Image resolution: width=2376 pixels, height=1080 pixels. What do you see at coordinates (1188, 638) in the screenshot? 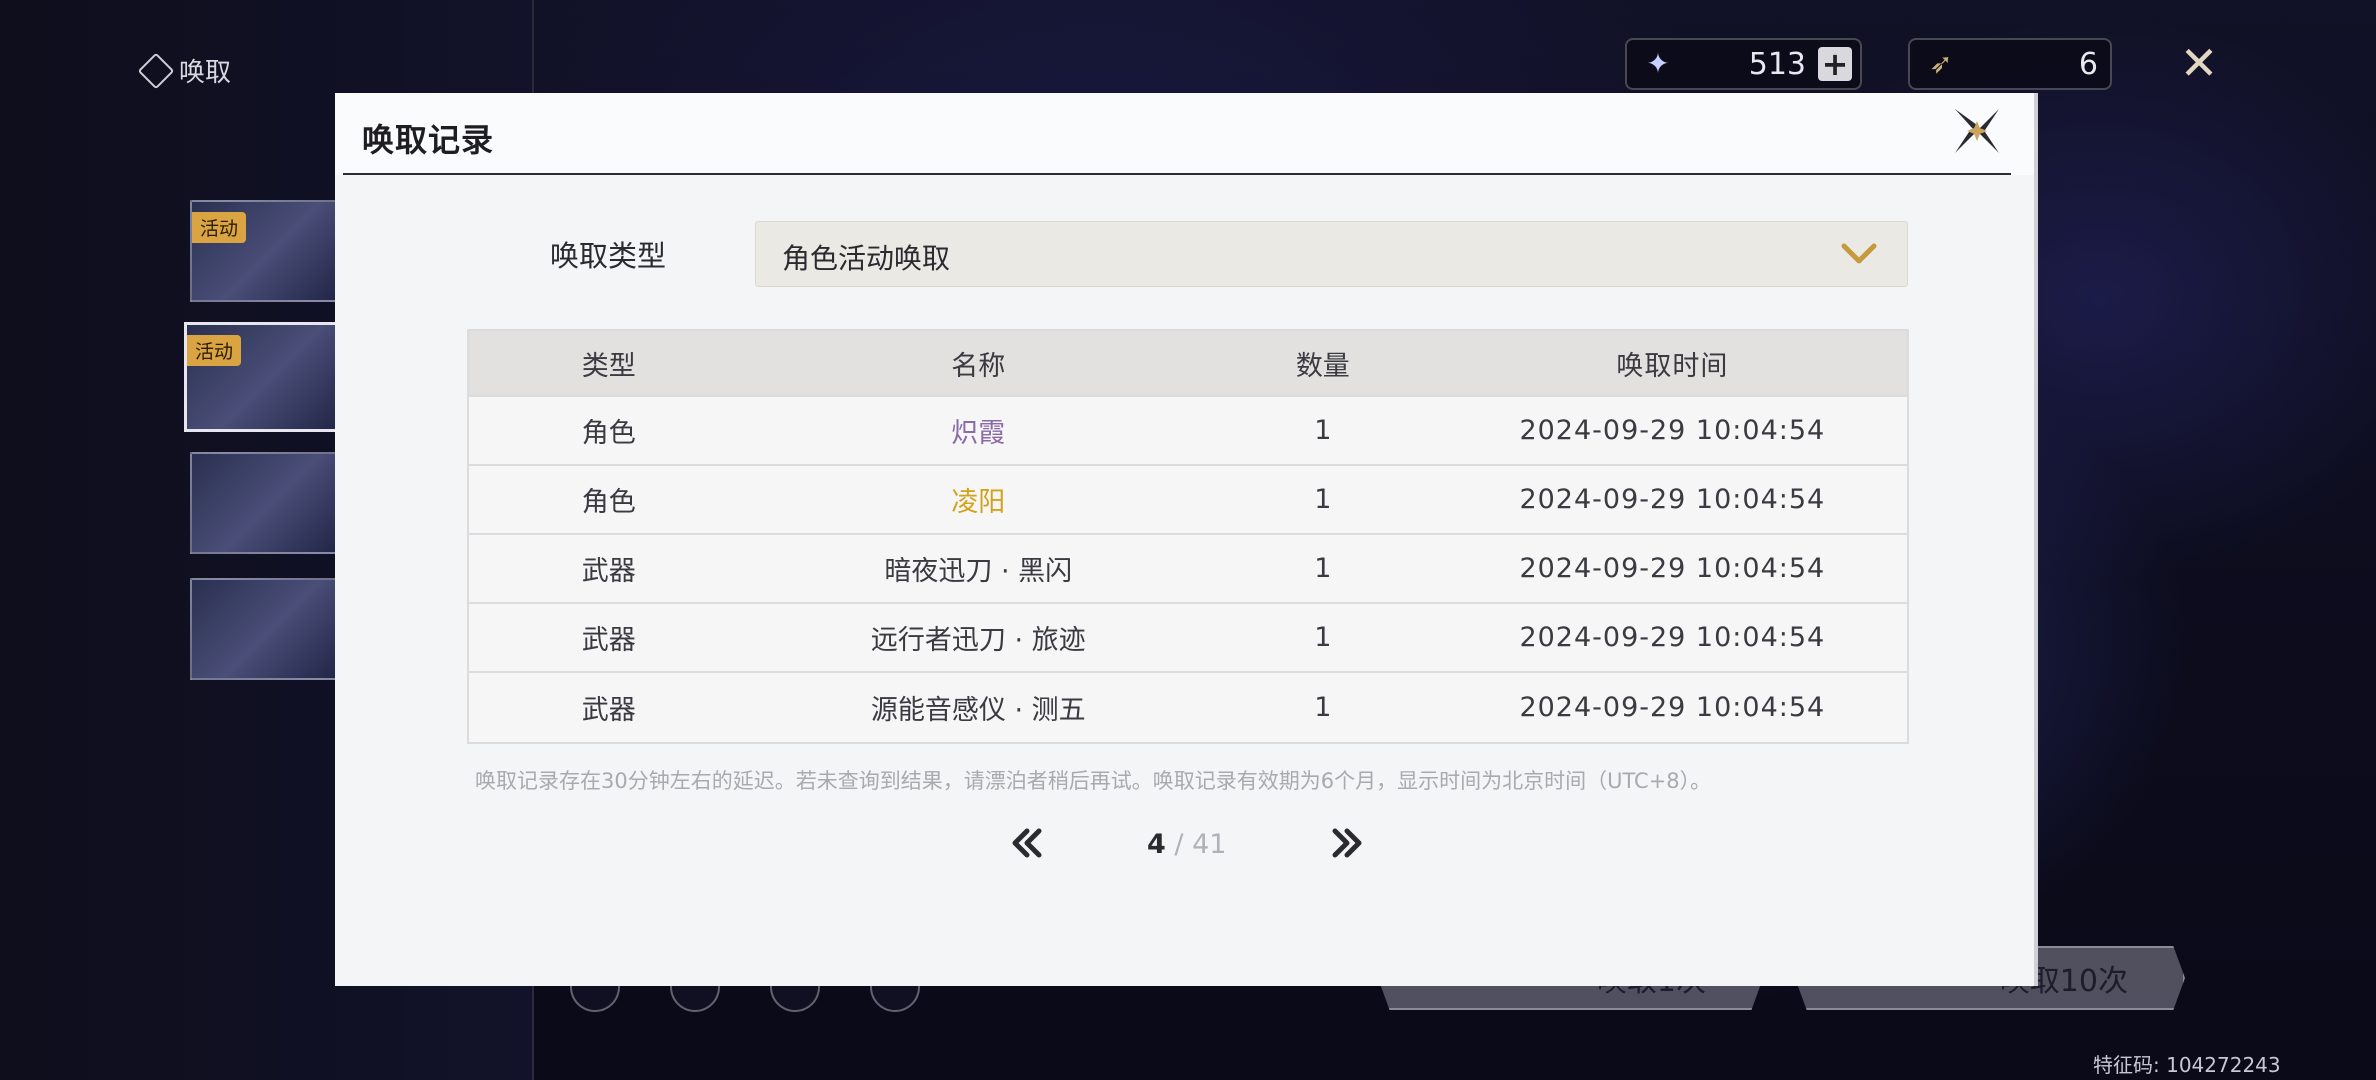
I see `table-row: 武器 远行者迅刀 · 旅迹 1 2024-09-29 10:04:54` at bounding box center [1188, 638].